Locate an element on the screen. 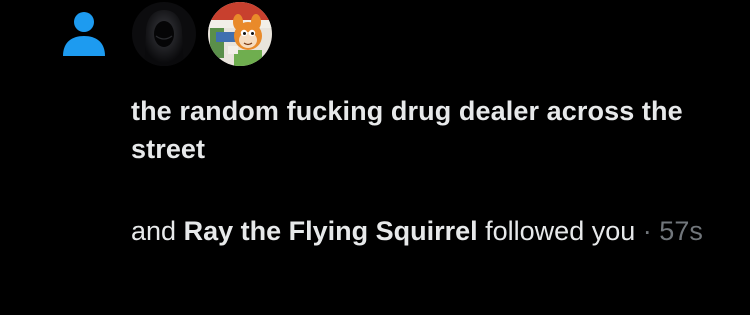 This screenshot has width=750, height=315. person-icon is located at coordinates (84, 34).